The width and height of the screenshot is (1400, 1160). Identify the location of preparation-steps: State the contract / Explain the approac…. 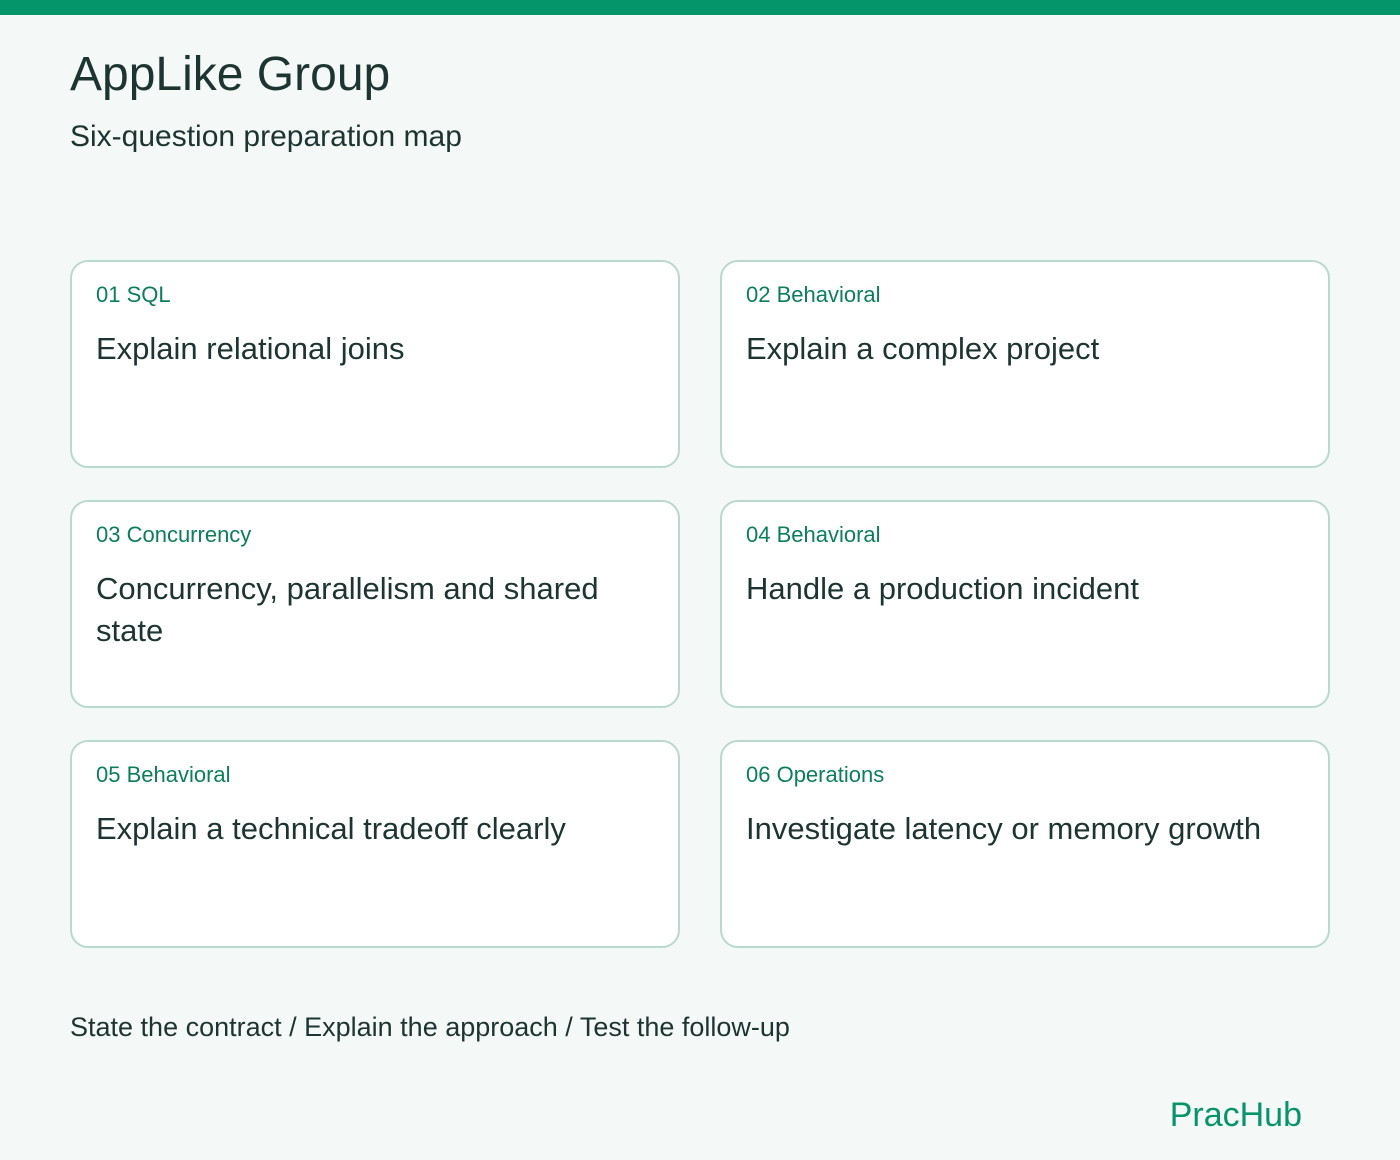
(430, 1027).